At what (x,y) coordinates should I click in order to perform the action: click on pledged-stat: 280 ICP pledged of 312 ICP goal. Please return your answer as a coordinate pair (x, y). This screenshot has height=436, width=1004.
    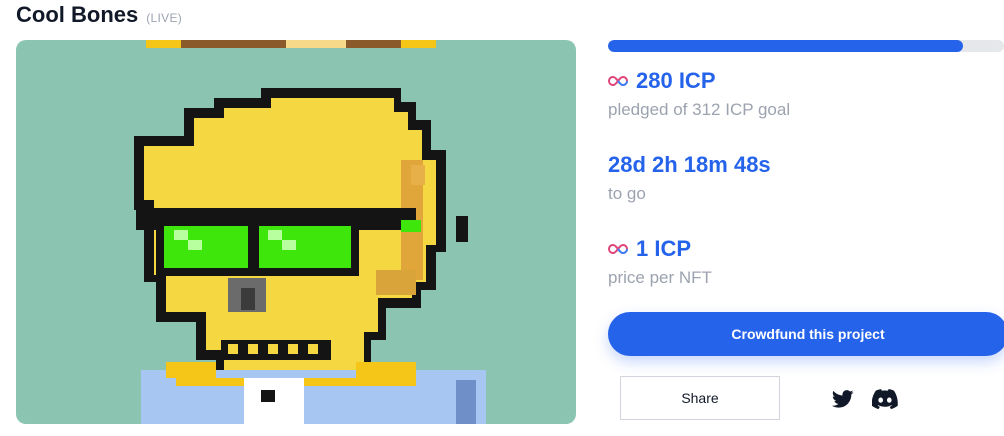
    Looking at the image, I should click on (699, 94).